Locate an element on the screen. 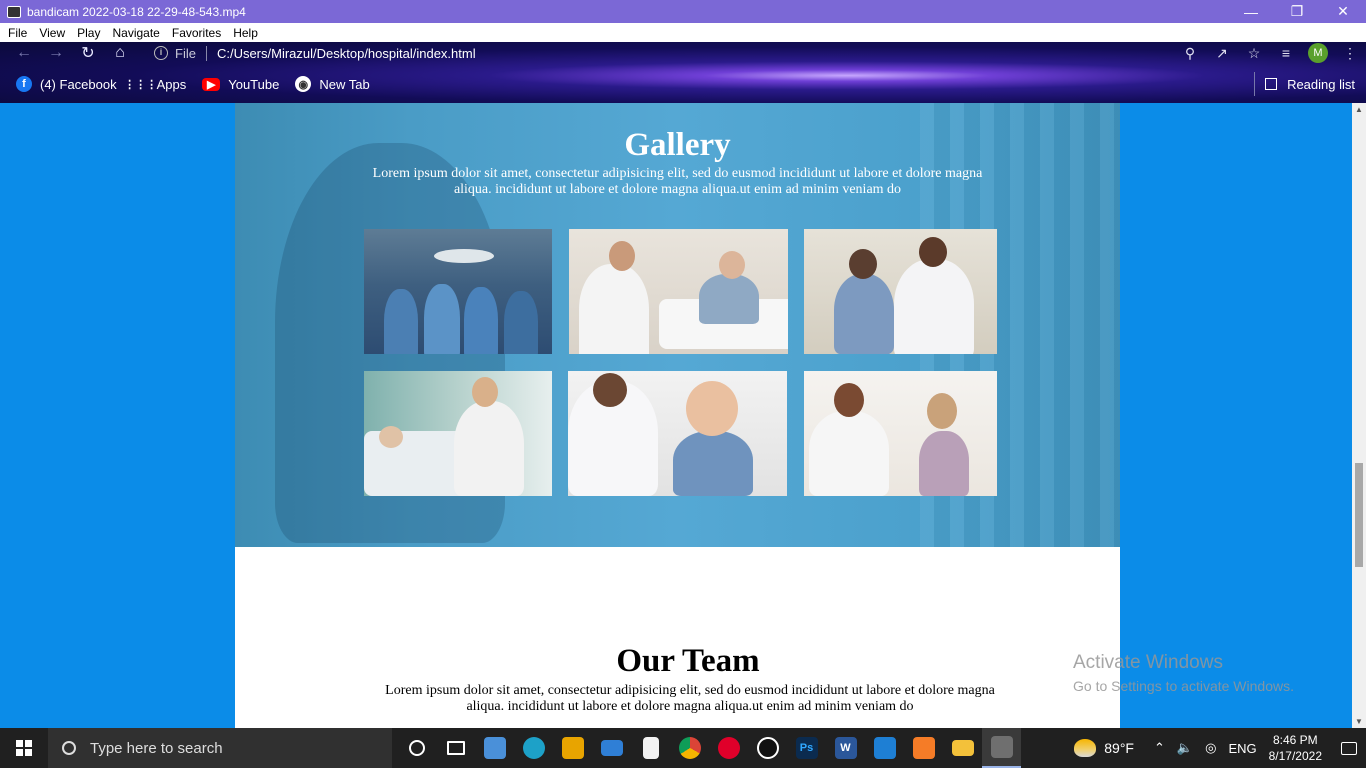  search-icon is located at coordinates (69, 748).